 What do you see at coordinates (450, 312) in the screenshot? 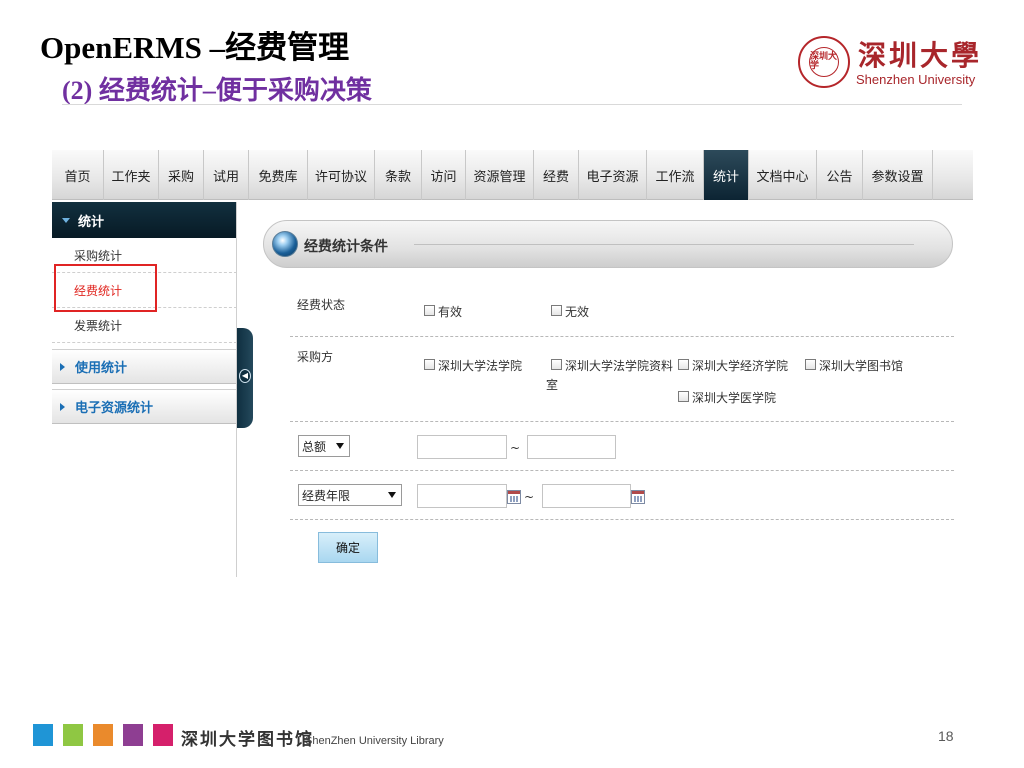
I see `option-label: 有效` at bounding box center [450, 312].